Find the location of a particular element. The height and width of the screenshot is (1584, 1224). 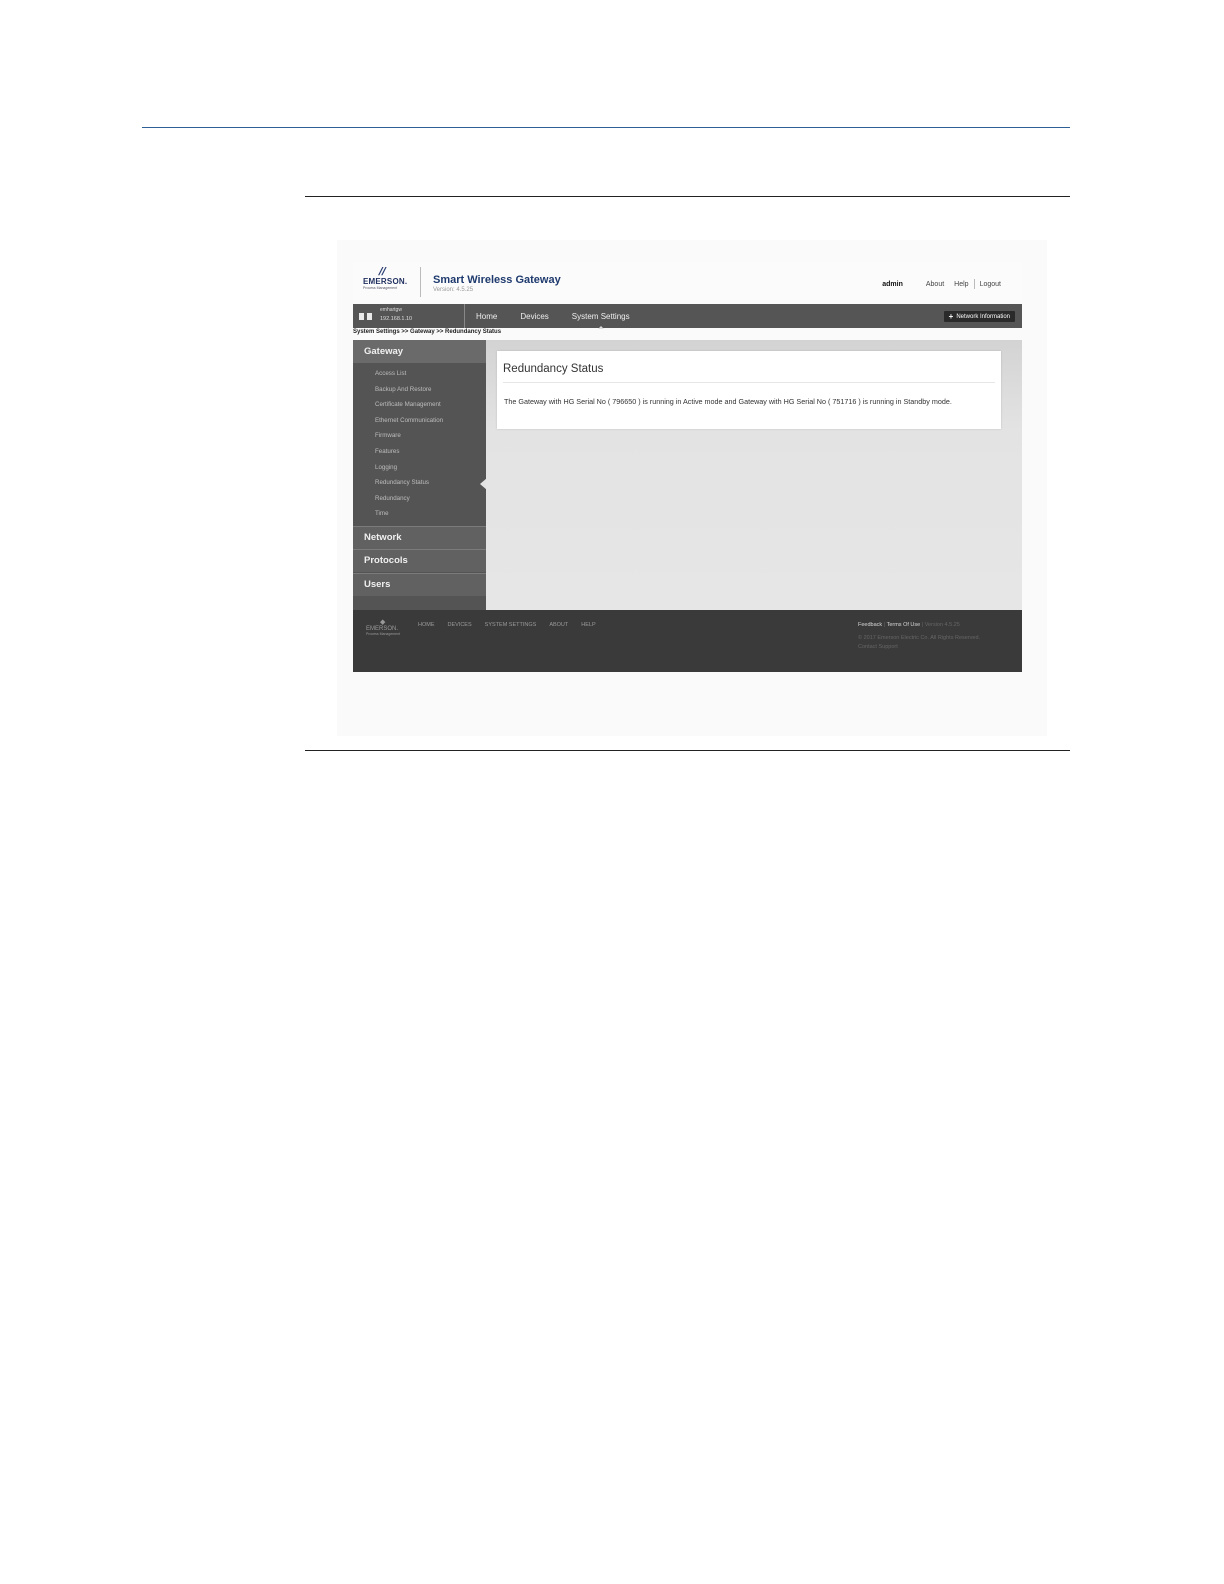

footer-link-about: ABOUT is located at coordinates (558, 625).